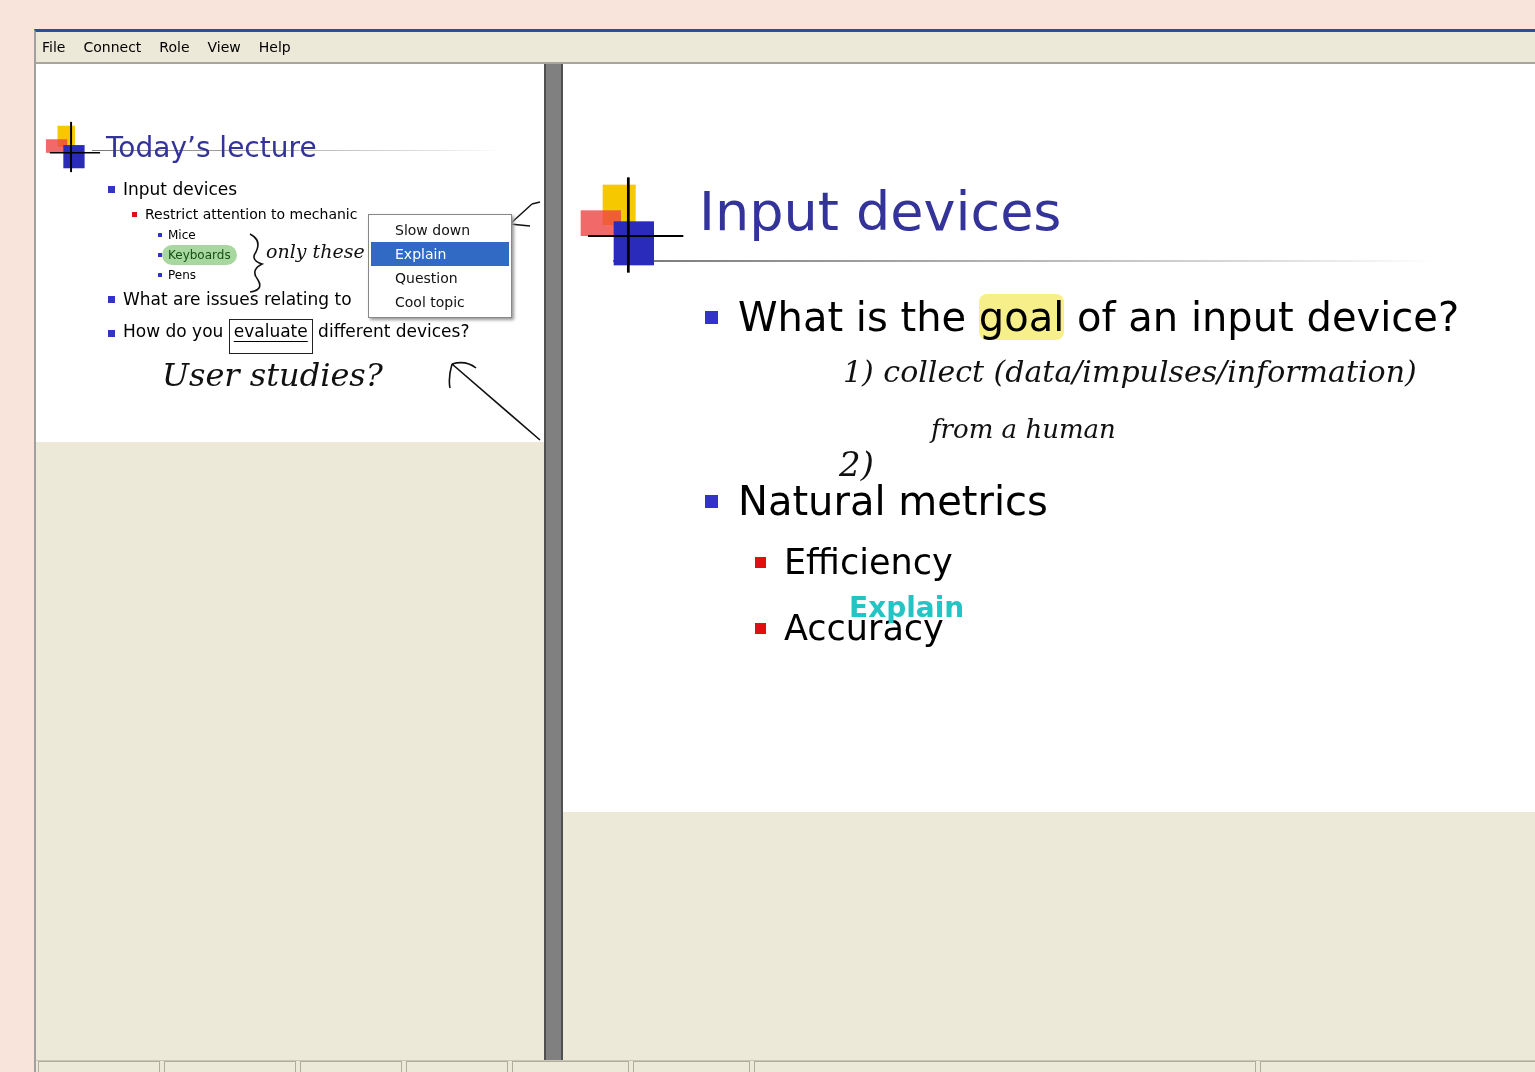  Describe the element at coordinates (272, 375) in the screenshot. I see `handwritten-note: User studies?` at that location.